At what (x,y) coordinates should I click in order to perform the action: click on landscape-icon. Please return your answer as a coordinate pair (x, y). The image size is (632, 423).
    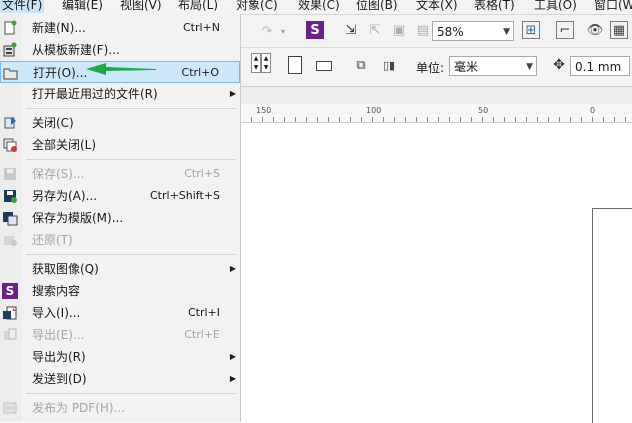
    Looking at the image, I should click on (324, 66).